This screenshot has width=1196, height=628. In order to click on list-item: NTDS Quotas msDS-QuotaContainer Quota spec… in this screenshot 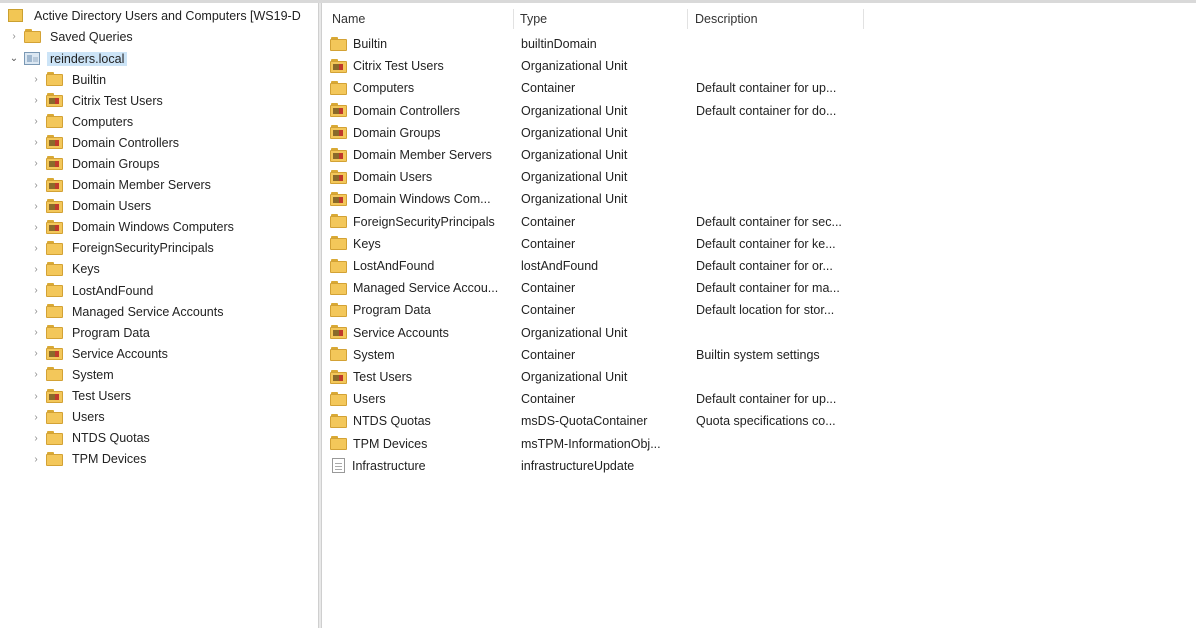, I will do `click(759, 421)`.